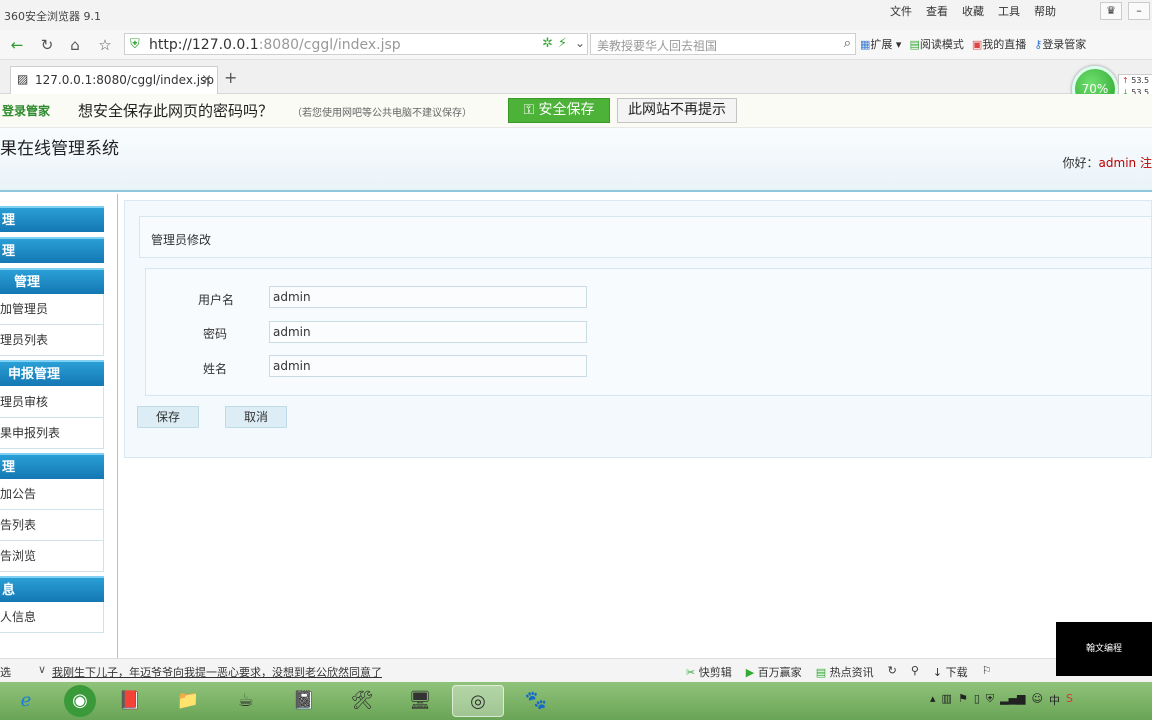 The height and width of the screenshot is (720, 1152). Describe the element at coordinates (52, 433) in the screenshot. I see `sidebar-item-declaration-list: 果申报列表` at that location.